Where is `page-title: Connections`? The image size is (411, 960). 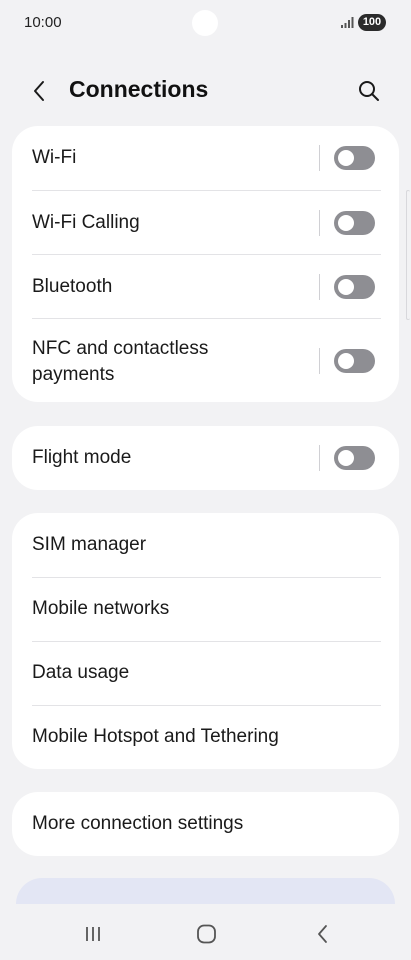
page-title: Connections is located at coordinates (139, 89).